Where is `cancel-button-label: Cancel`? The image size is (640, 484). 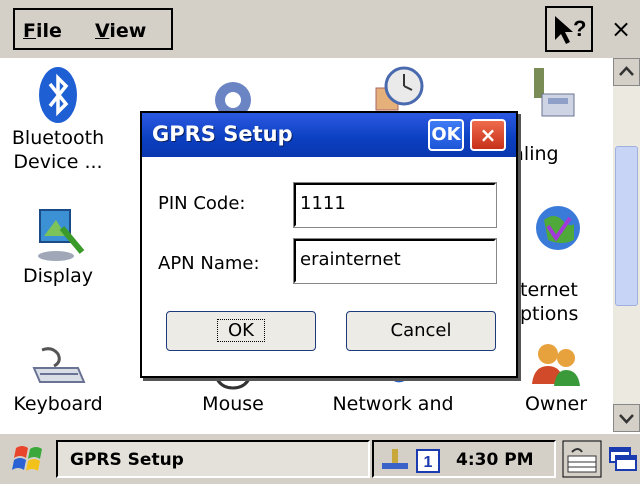
cancel-button-label: Cancel is located at coordinates (421, 330).